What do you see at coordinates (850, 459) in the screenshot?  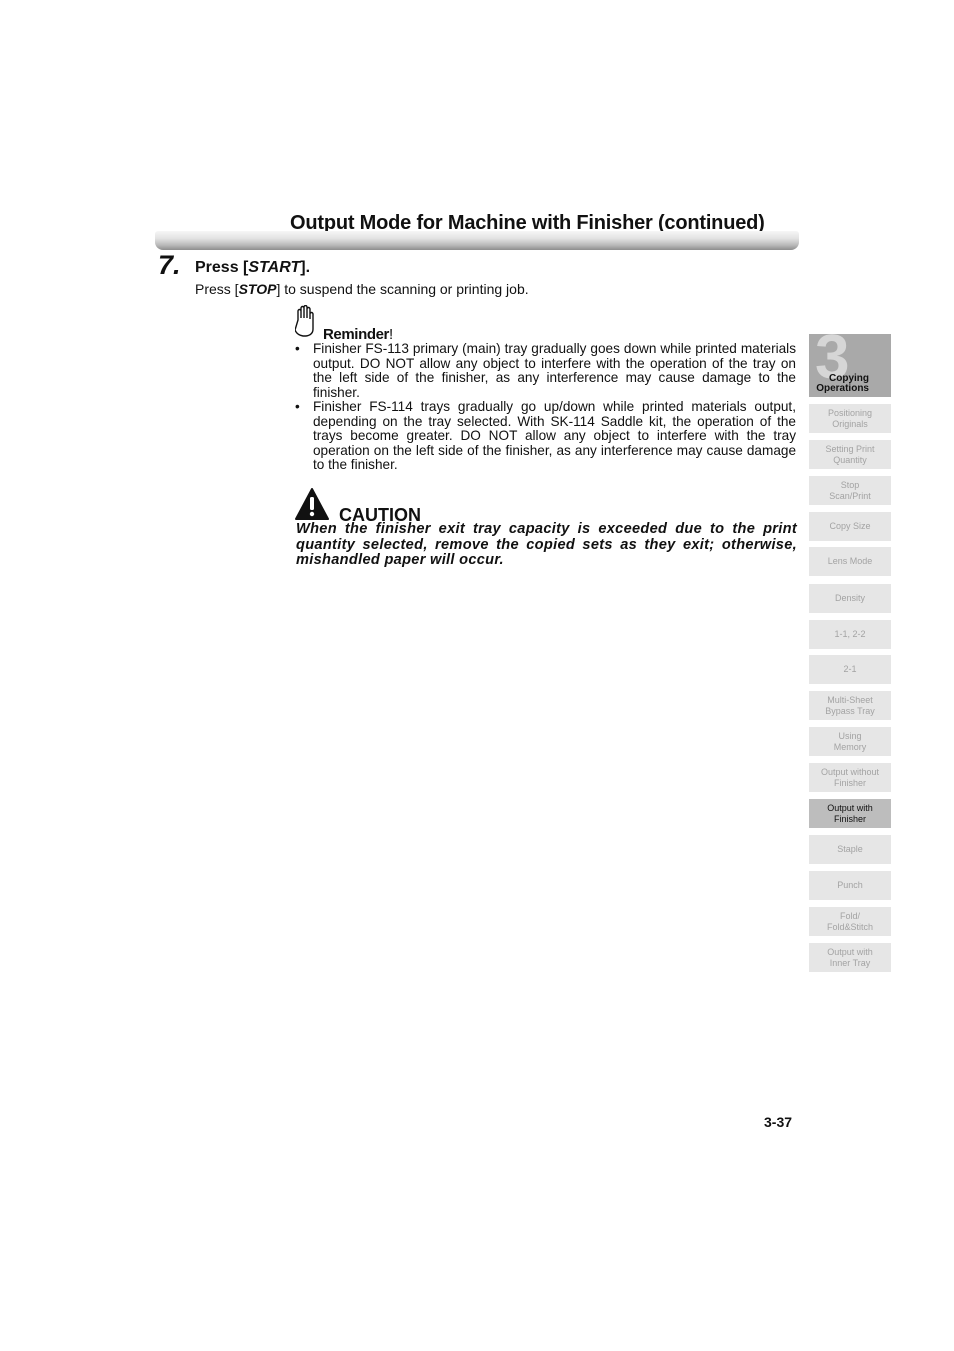 I see `sidebar-tab-label-line2: Quantity` at bounding box center [850, 459].